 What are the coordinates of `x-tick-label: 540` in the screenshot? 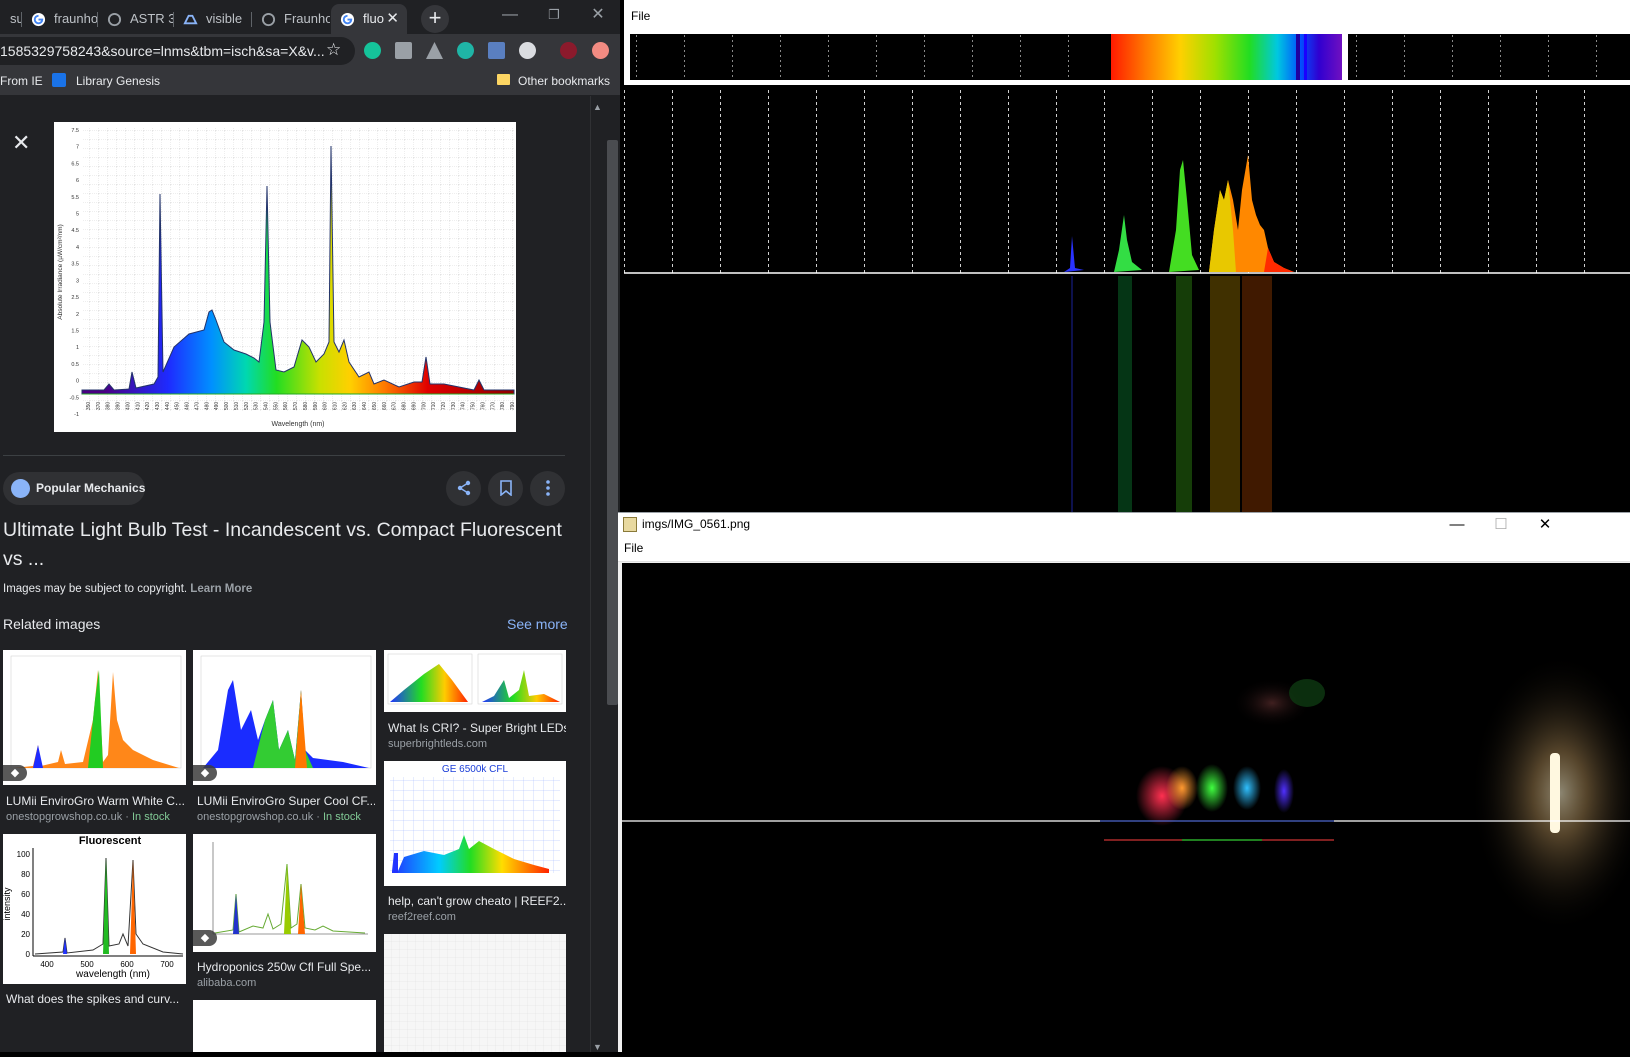 It's located at (266, 406).